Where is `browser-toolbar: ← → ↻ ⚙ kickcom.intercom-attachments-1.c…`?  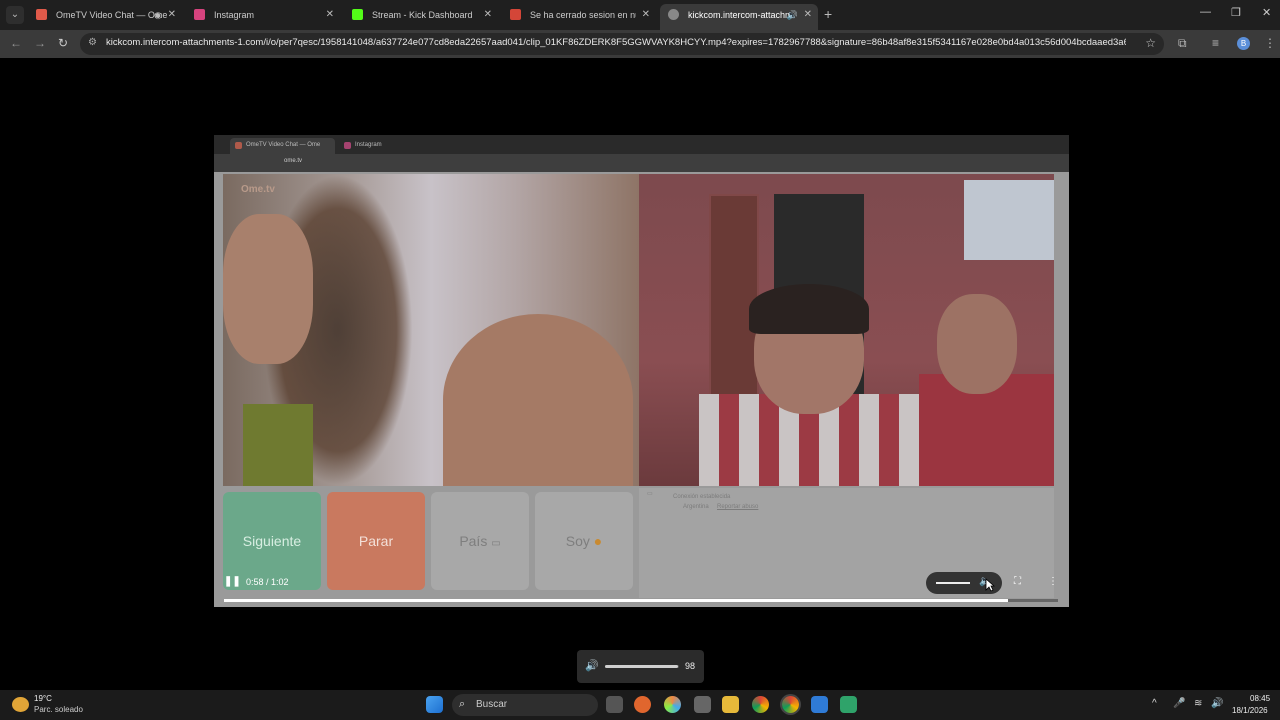 browser-toolbar: ← → ↻ ⚙ kickcom.intercom-attachments-1.c… is located at coordinates (640, 44).